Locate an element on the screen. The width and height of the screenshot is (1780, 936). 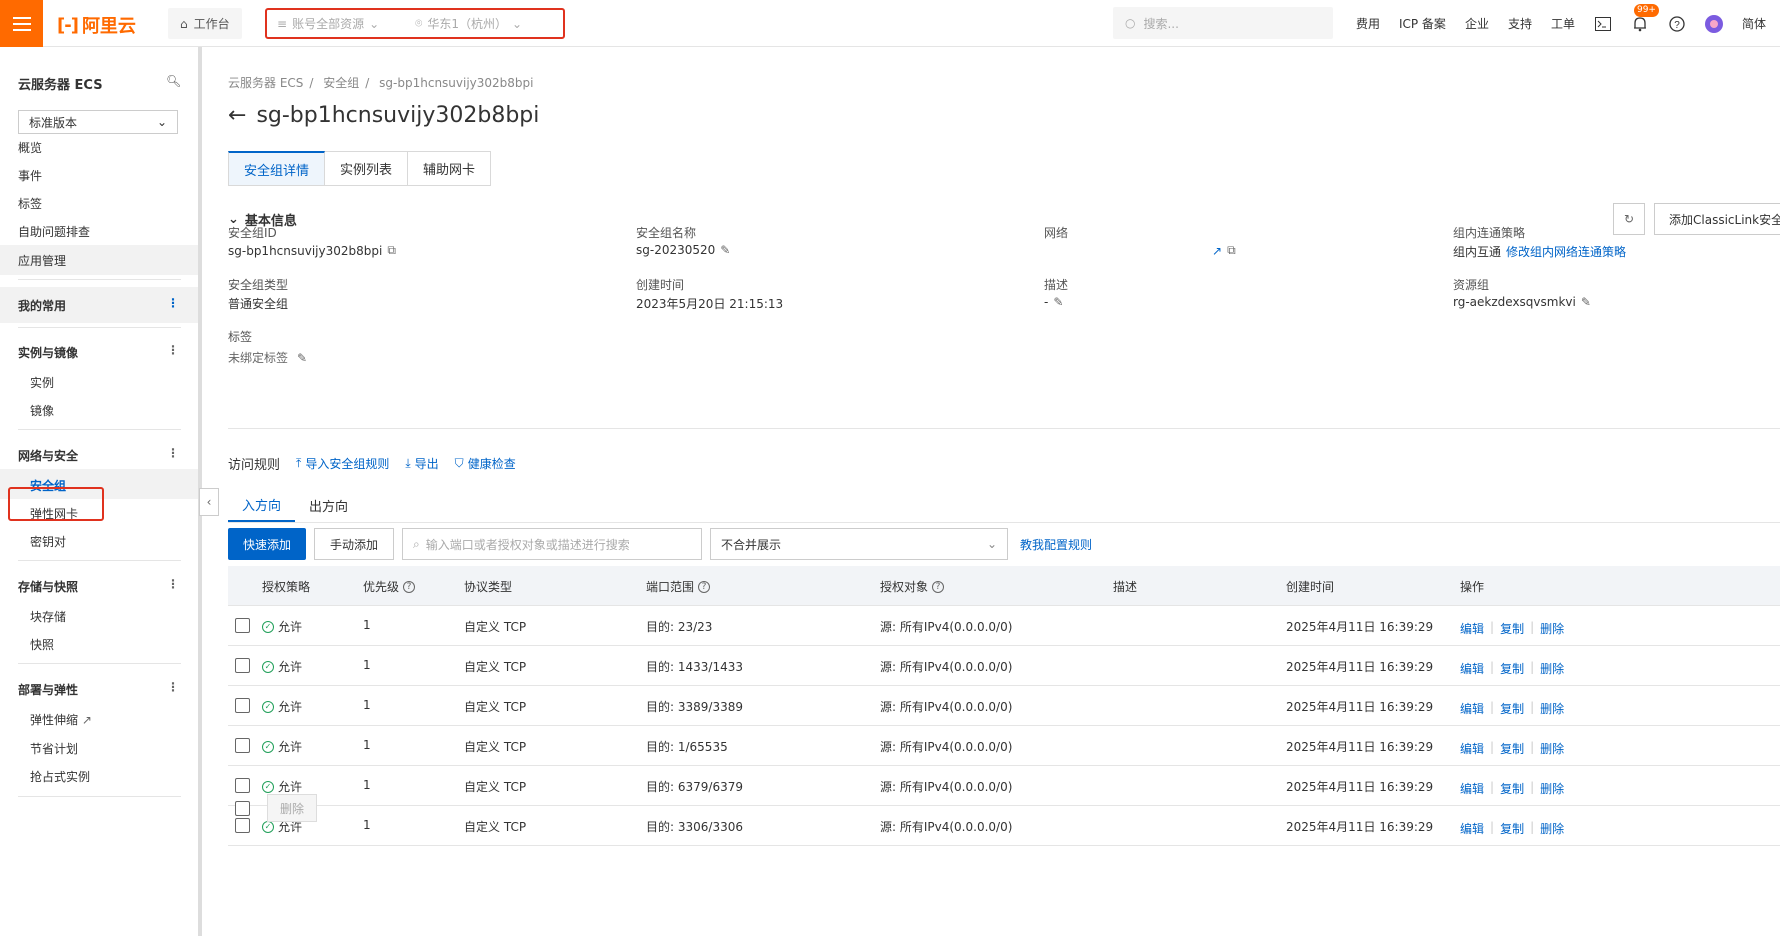
back-arrow-icon: ← is located at coordinates (237, 115).